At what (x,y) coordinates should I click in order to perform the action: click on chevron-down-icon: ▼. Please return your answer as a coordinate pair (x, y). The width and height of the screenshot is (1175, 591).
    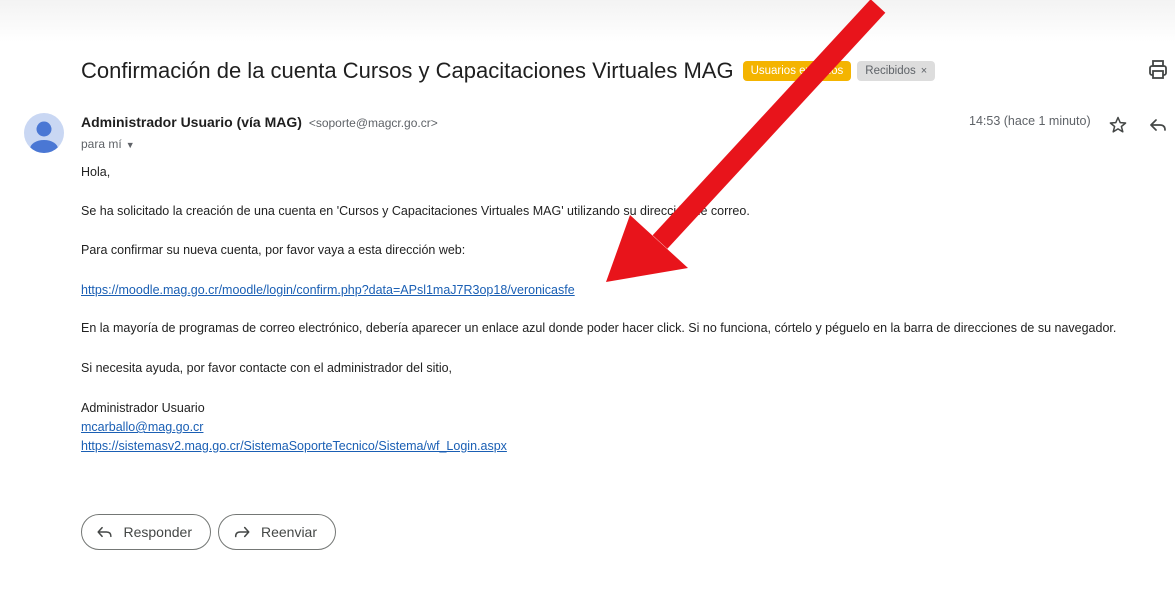
    Looking at the image, I should click on (130, 145).